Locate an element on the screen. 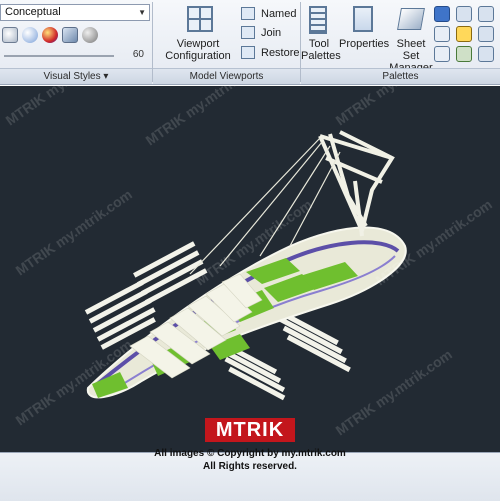 The height and width of the screenshot is (501, 500). properties-button: Properties is located at coordinates (364, 33).